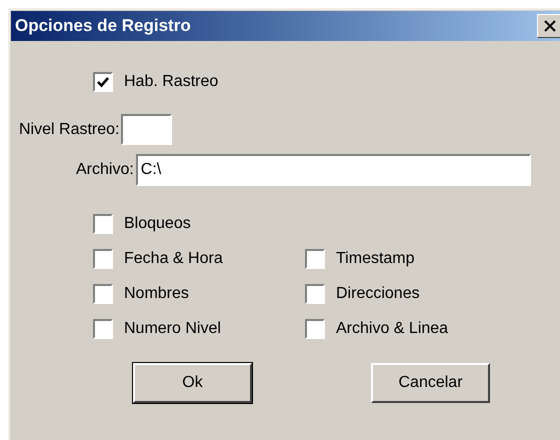  I want to click on checkbox-label: Numero Nivel, so click(172, 329).